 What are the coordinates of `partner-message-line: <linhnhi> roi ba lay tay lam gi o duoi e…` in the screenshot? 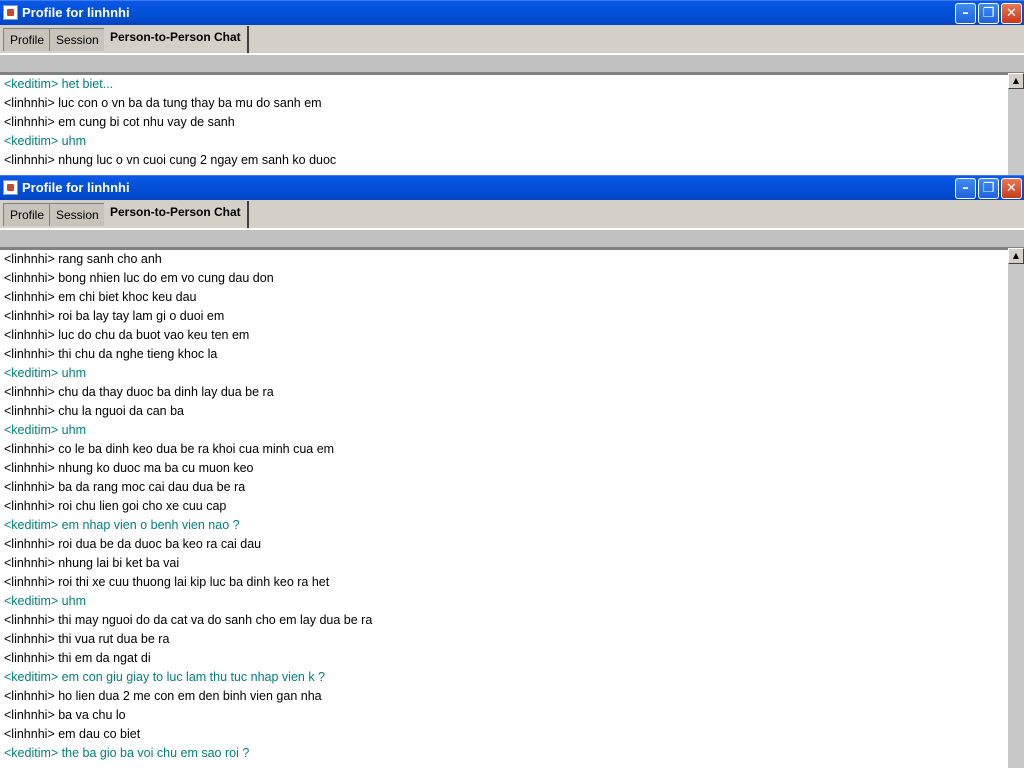 It's located at (114, 316).